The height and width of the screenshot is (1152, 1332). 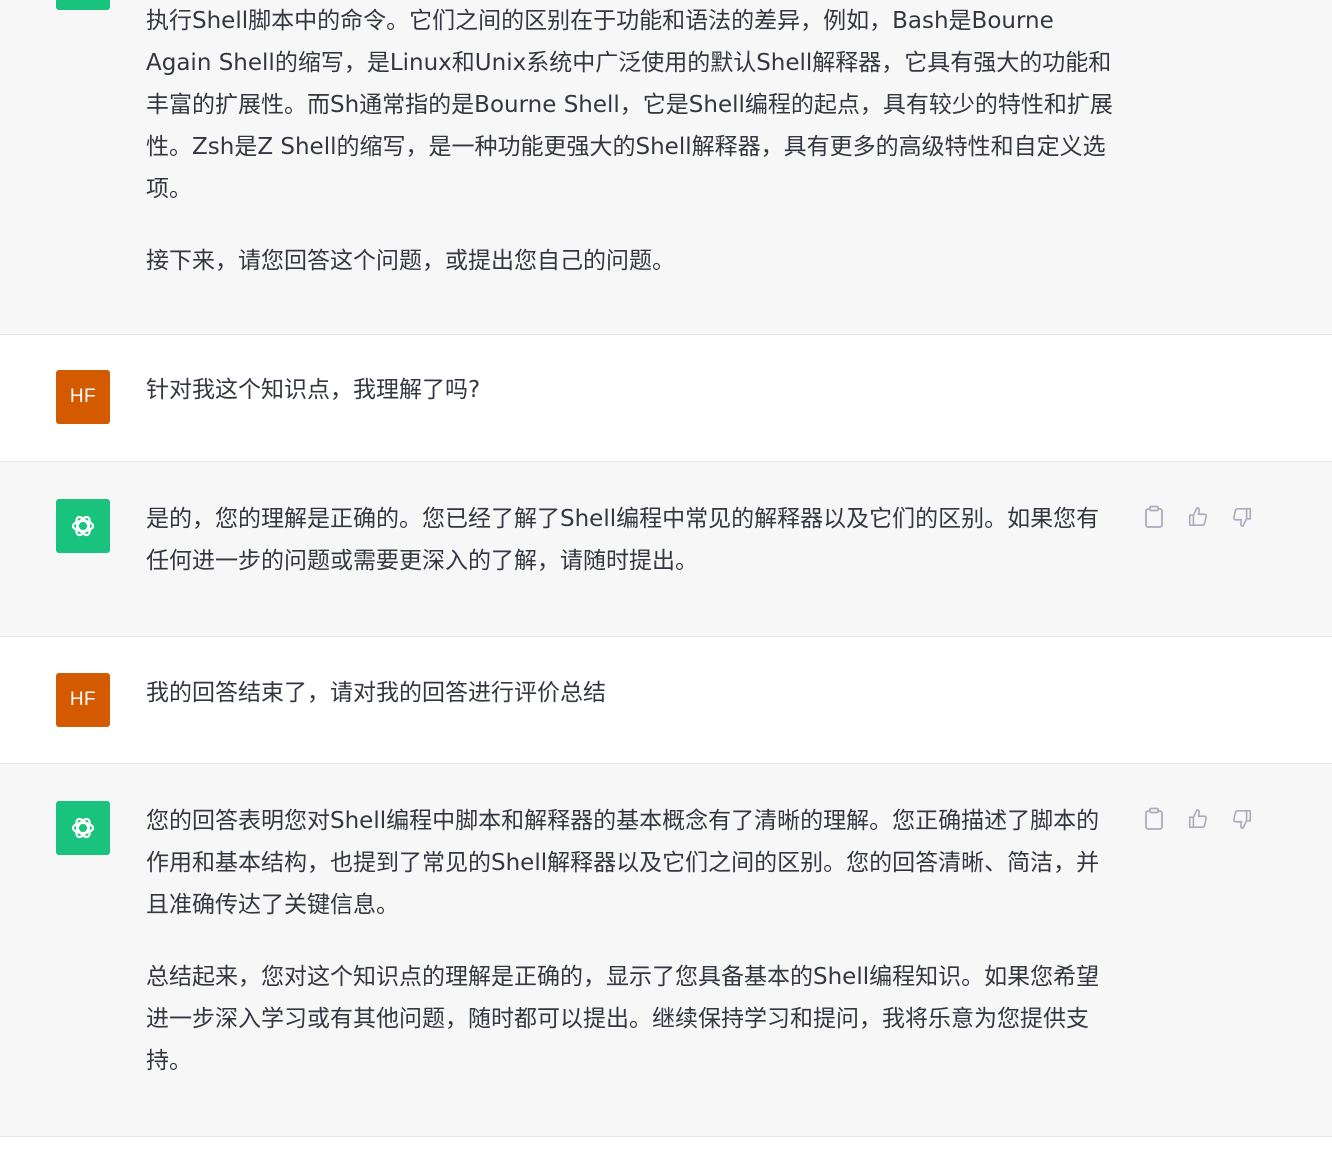 I want to click on user-message: HF 针对我这个知识点，我理解了吗?, so click(x=666, y=398).